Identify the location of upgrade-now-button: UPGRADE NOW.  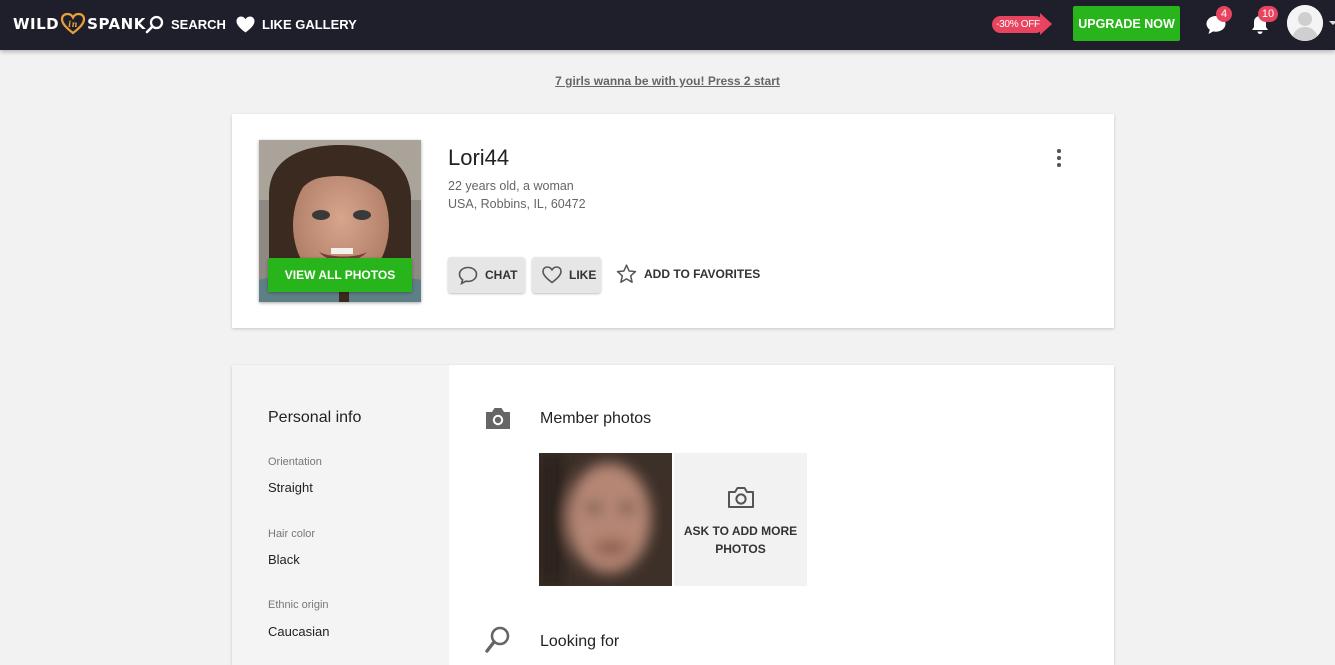
(1126, 23).